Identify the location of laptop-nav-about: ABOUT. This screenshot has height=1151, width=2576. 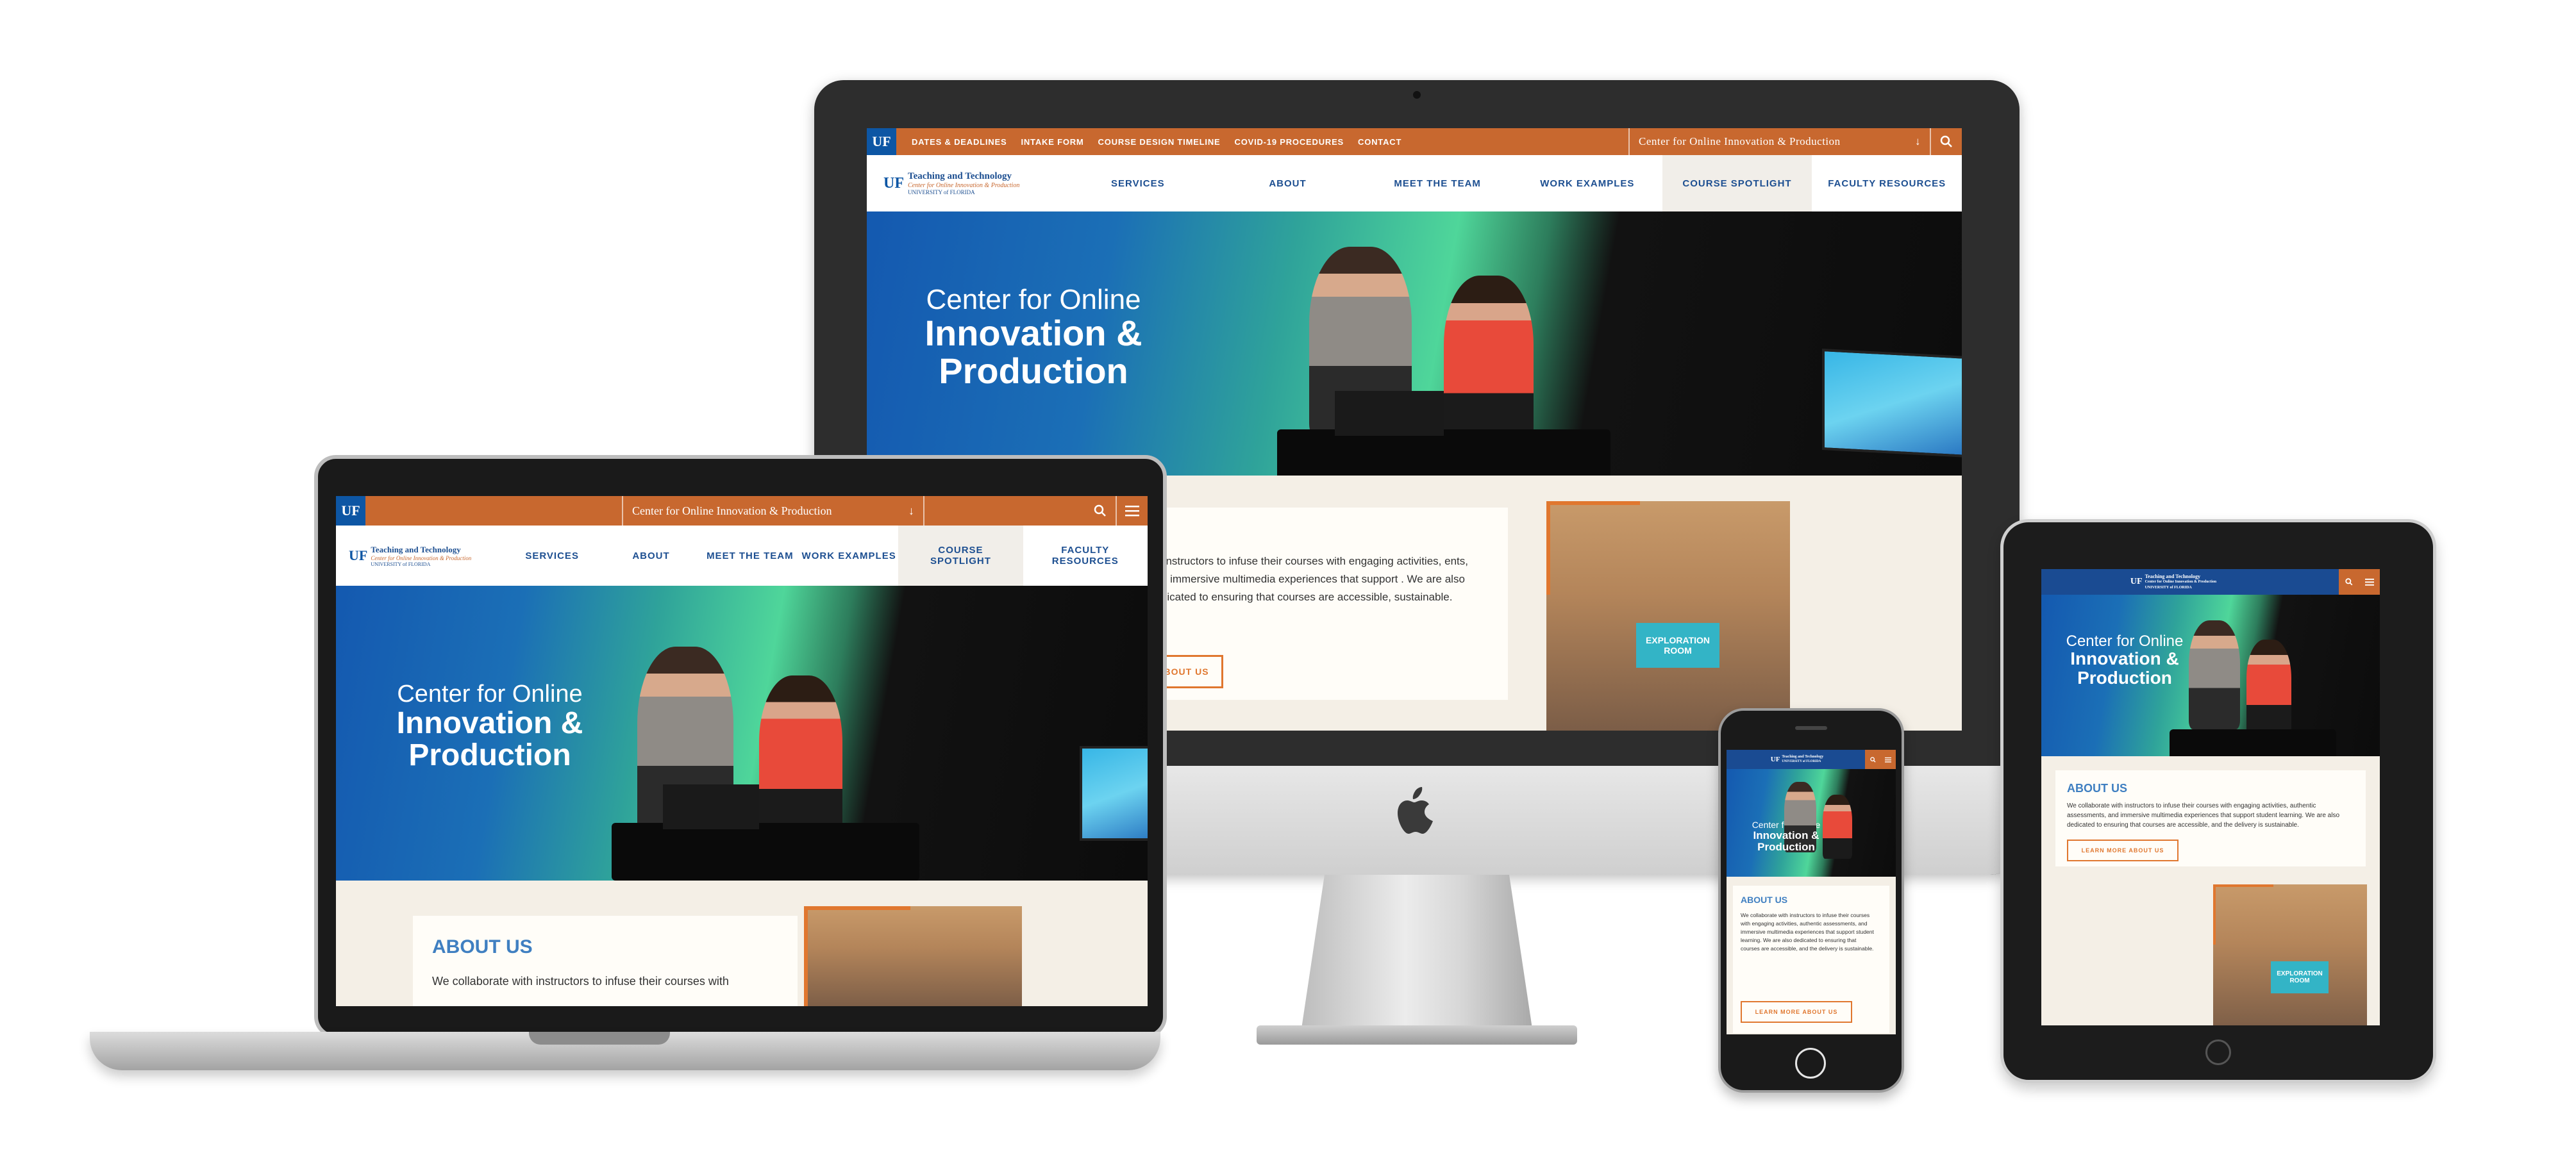
(650, 556).